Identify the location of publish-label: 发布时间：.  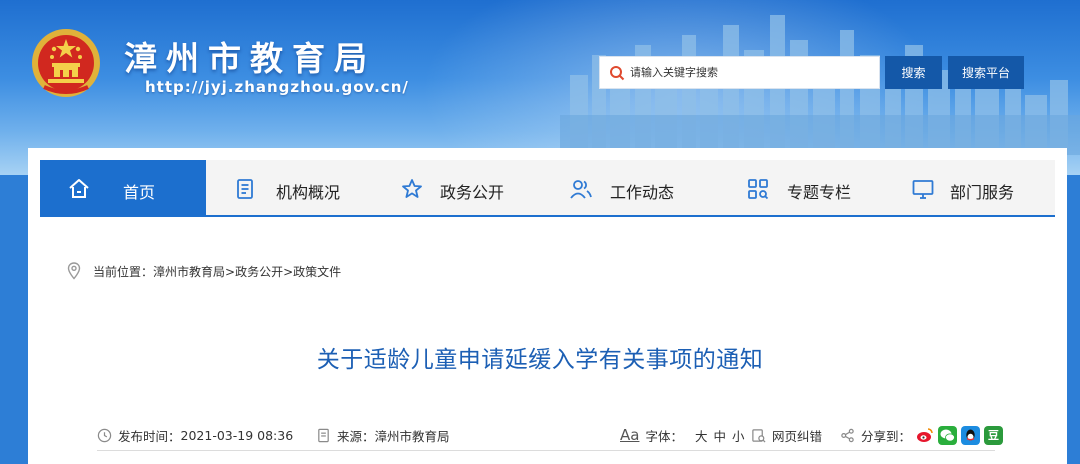
(149, 436).